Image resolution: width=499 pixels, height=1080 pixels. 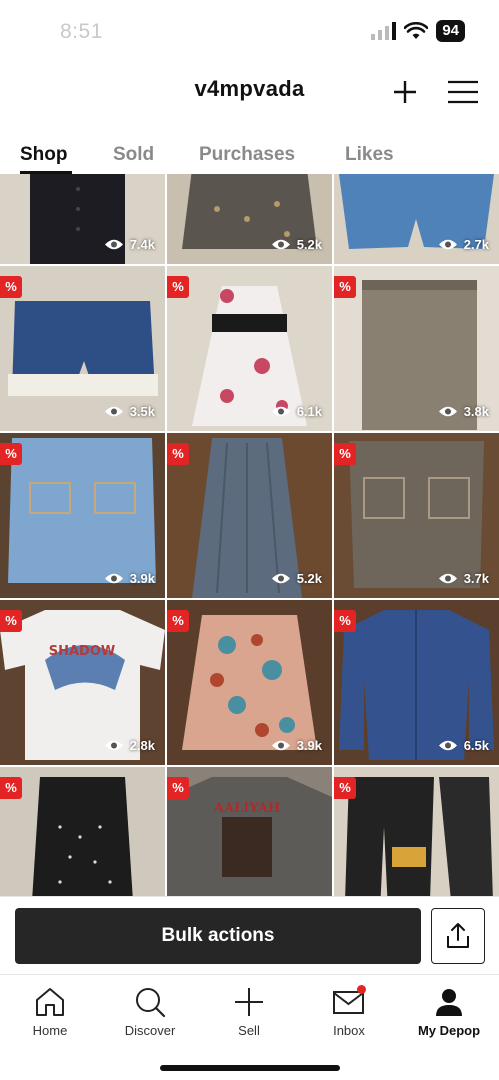 I want to click on view-count: 6.1k, so click(x=296, y=411).